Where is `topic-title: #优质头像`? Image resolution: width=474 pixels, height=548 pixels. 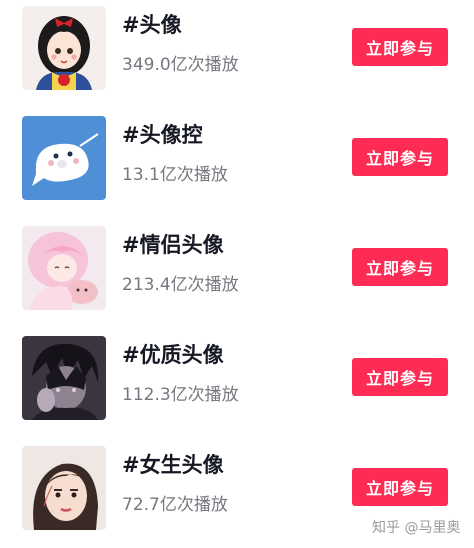 topic-title: #优质头像 is located at coordinates (173, 355).